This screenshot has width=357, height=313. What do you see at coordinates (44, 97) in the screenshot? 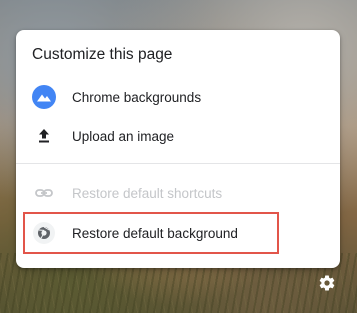
I see `chrome-backgrounds-icon` at bounding box center [44, 97].